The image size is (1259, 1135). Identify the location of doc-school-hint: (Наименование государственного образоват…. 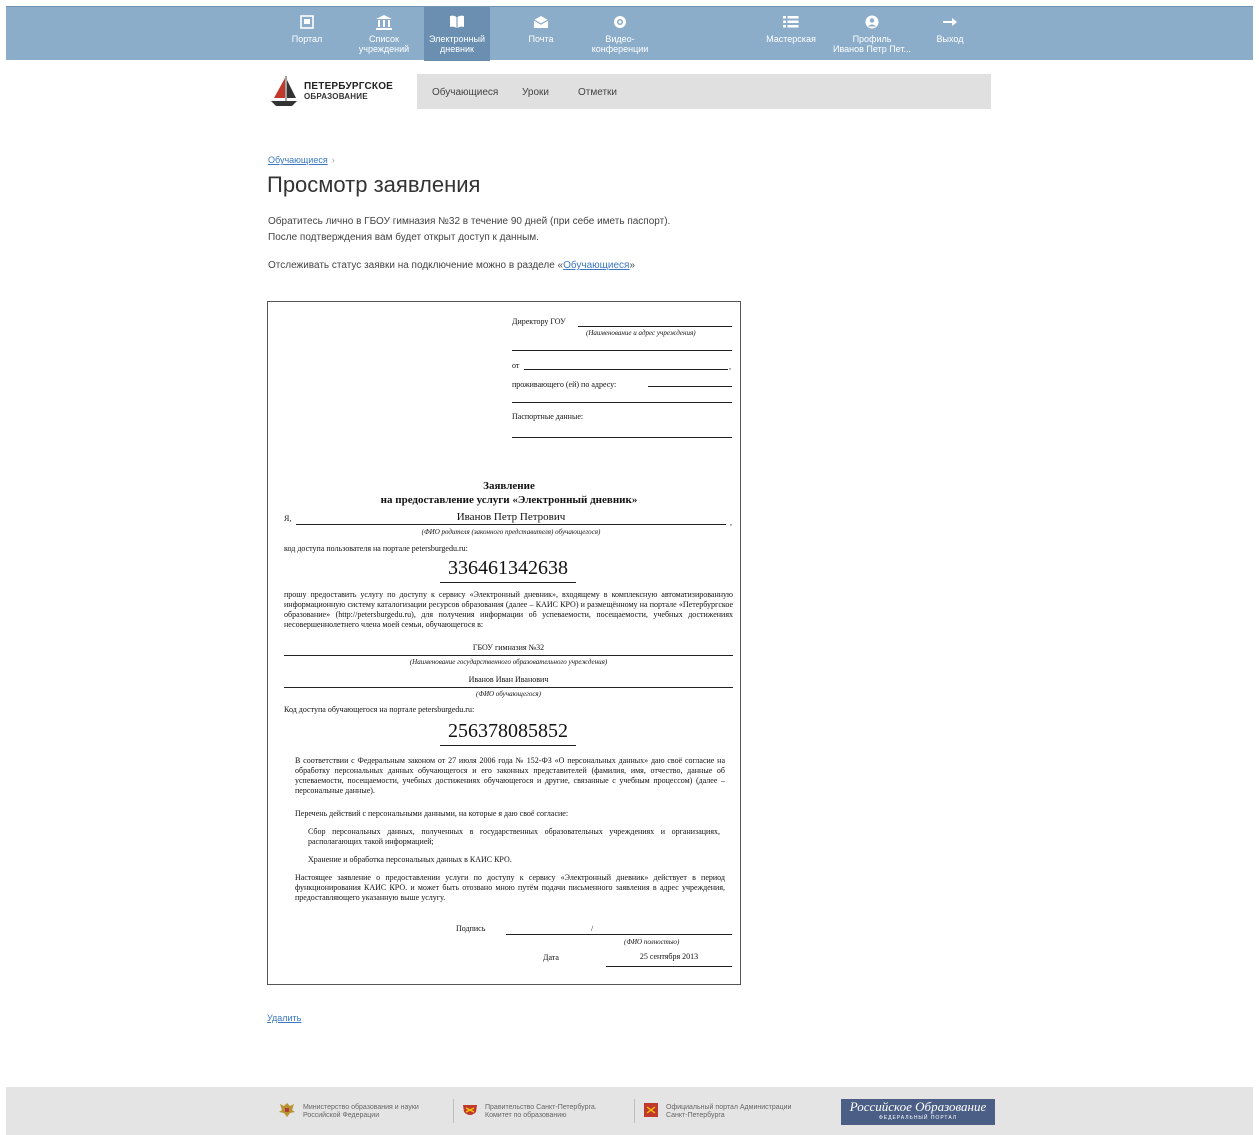
(508, 662).